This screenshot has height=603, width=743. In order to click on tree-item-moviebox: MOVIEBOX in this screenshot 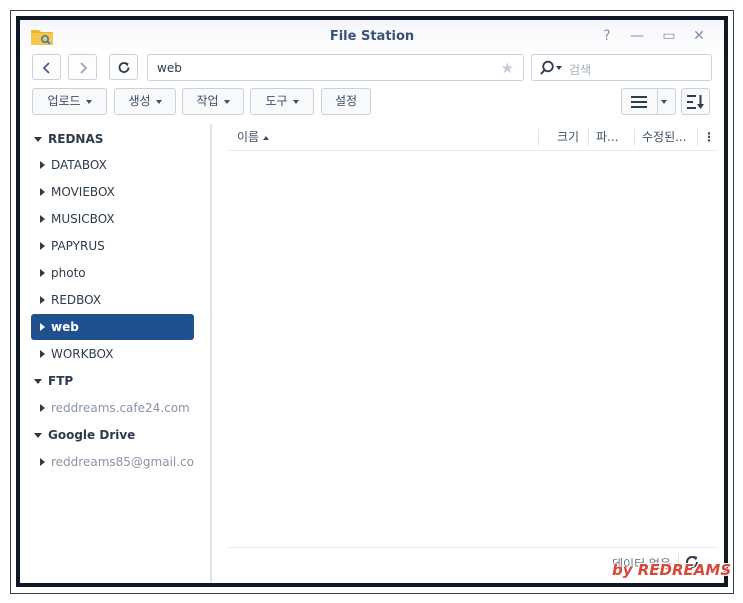, I will do `click(112, 192)`.